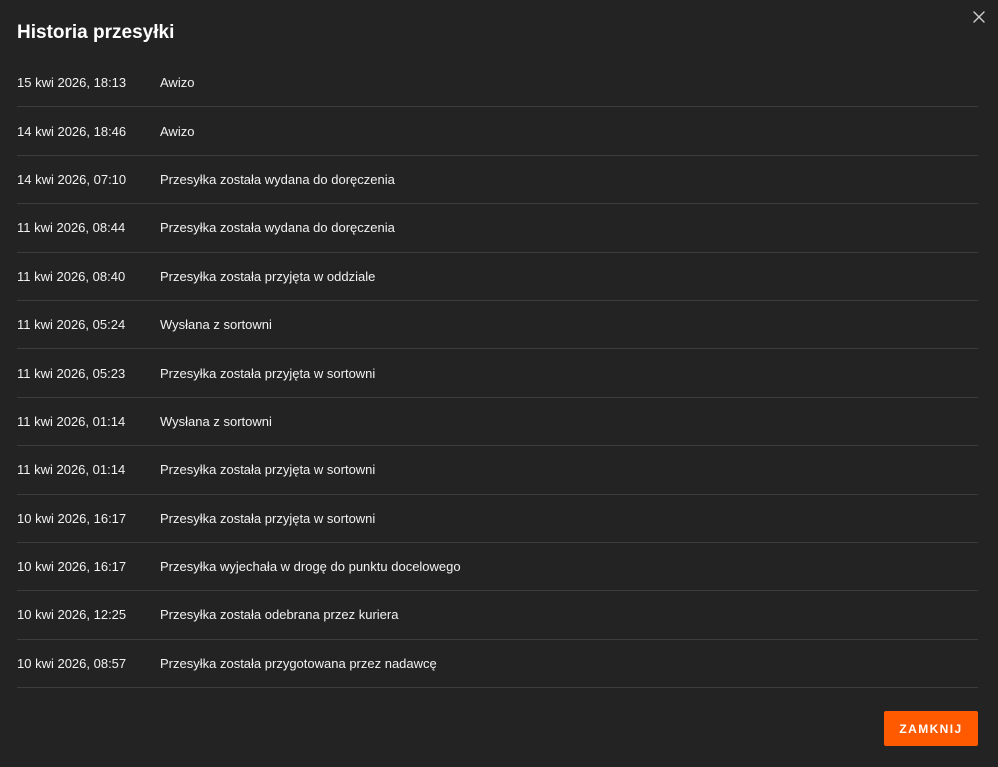 Image resolution: width=998 pixels, height=767 pixels. I want to click on history-date: 11 kwi 2026, 08:44, so click(71, 228).